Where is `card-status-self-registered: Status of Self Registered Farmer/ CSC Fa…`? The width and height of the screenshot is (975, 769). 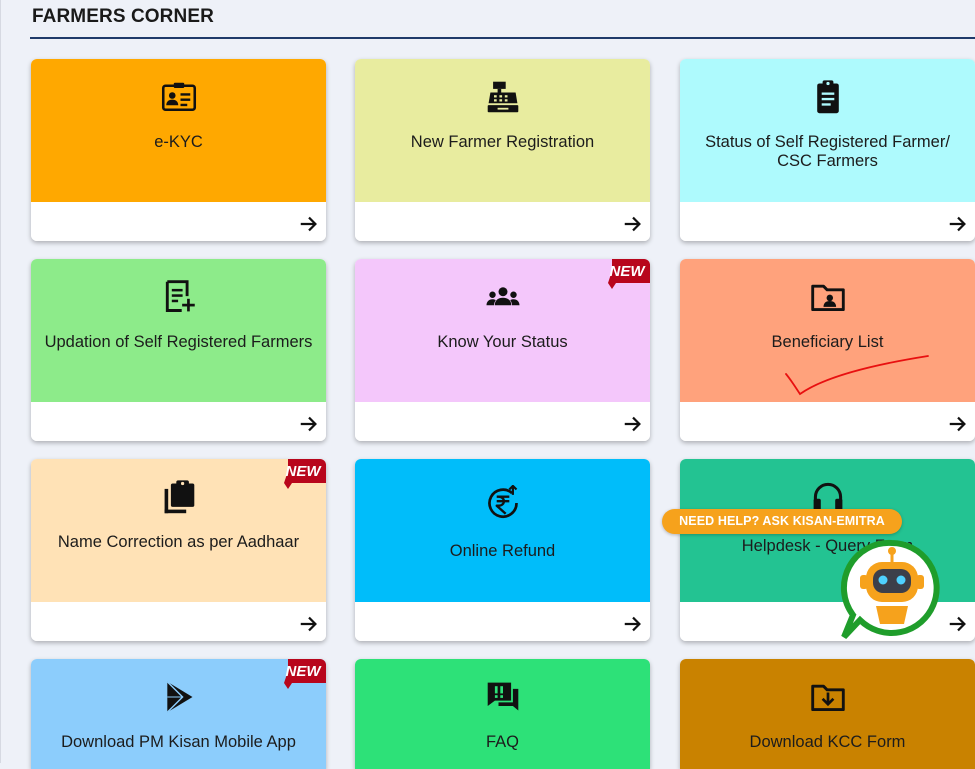
card-status-self-registered: Status of Self Registered Farmer/ CSC Fa… is located at coordinates (827, 150).